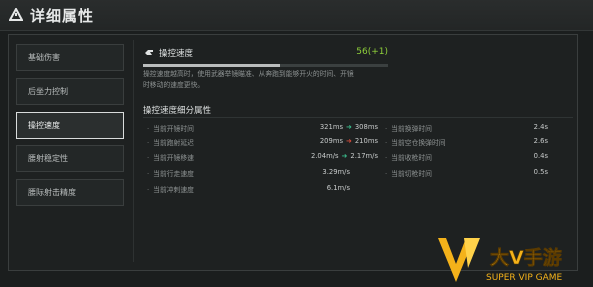 This screenshot has width=593, height=287. I want to click on stat-value: 6.1m/s, so click(338, 188).